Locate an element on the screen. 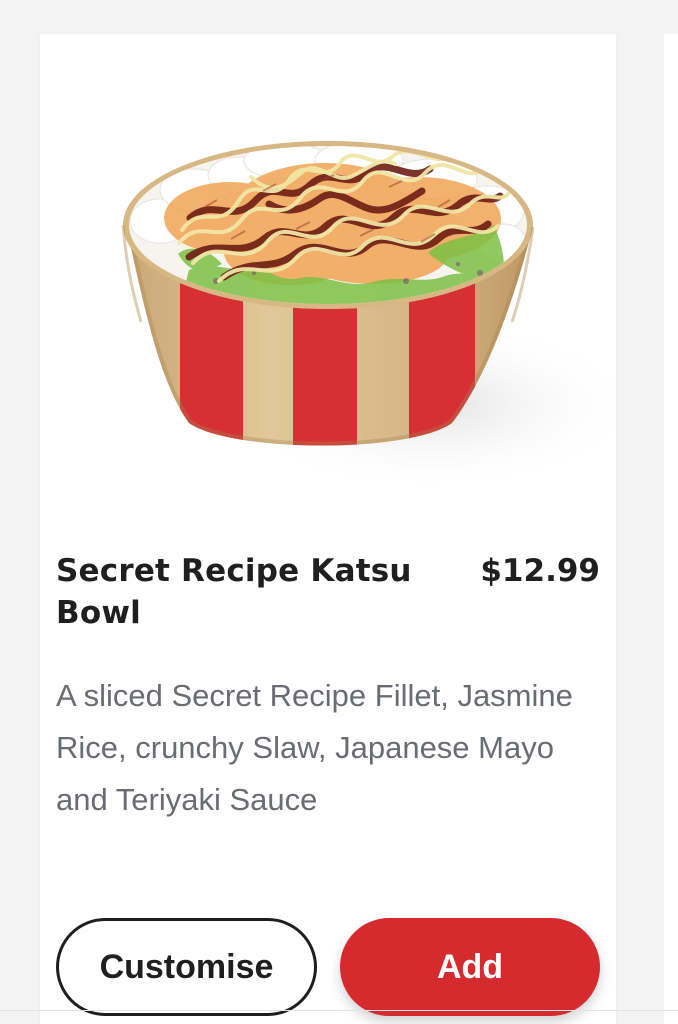 The width and height of the screenshot is (678, 1024). add-button: Add is located at coordinates (470, 967).